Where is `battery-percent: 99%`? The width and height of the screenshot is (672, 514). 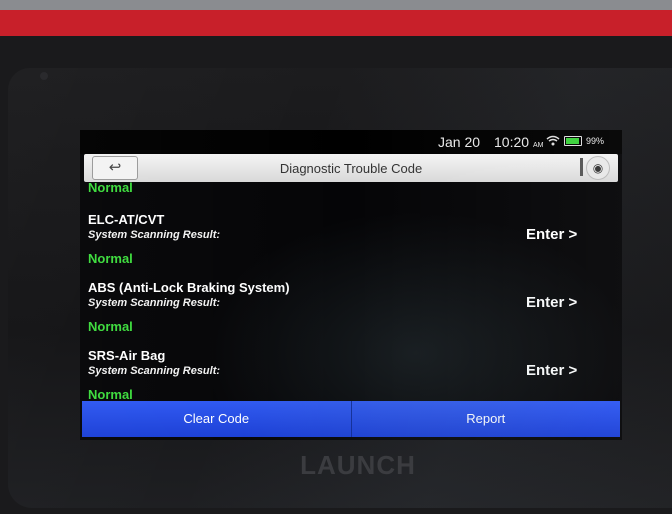 battery-percent: 99% is located at coordinates (595, 140).